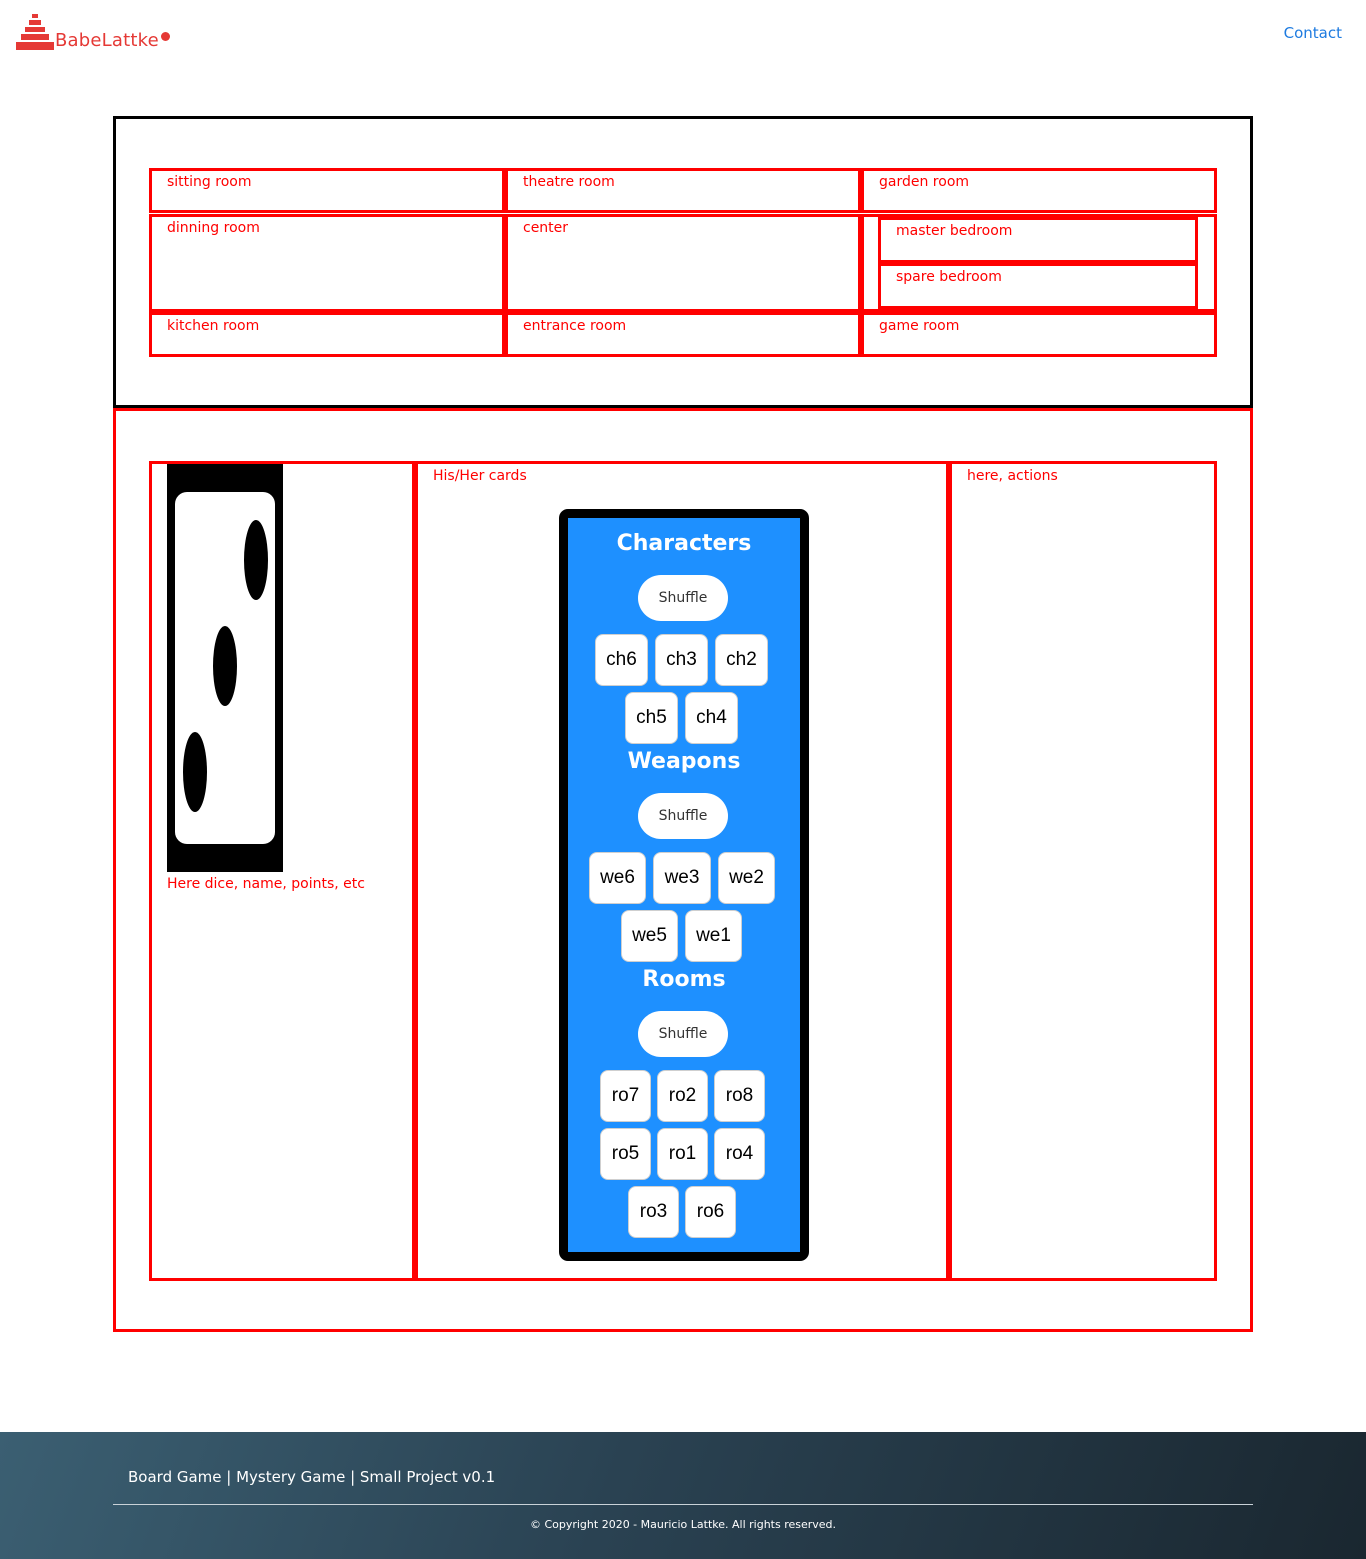 This screenshot has width=1366, height=1559. I want to click on room-master-bedroom: master bedroom, so click(1038, 240).